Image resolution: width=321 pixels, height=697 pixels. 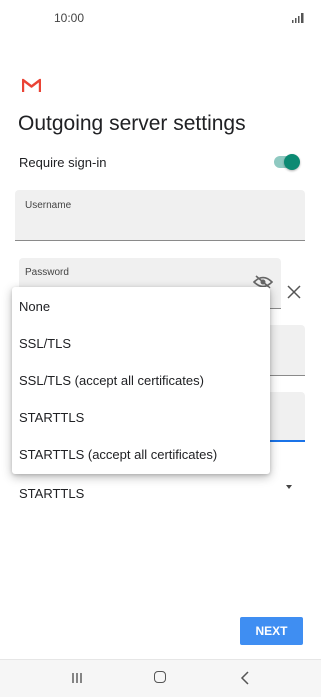 I want to click on menu-item-none: None, so click(x=141, y=306).